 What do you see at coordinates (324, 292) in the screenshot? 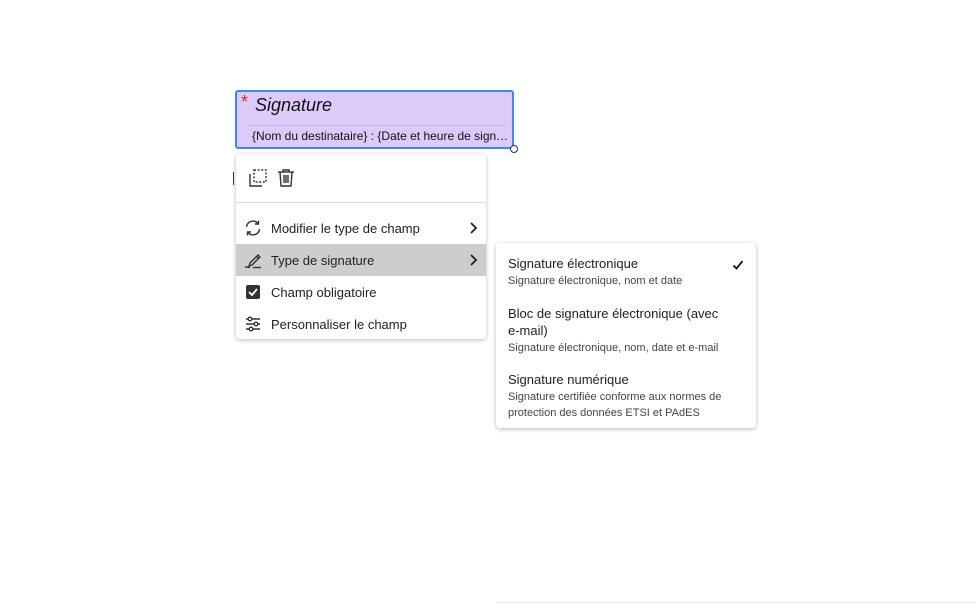
I see `menu-item-label: Champ obligatoire` at bounding box center [324, 292].